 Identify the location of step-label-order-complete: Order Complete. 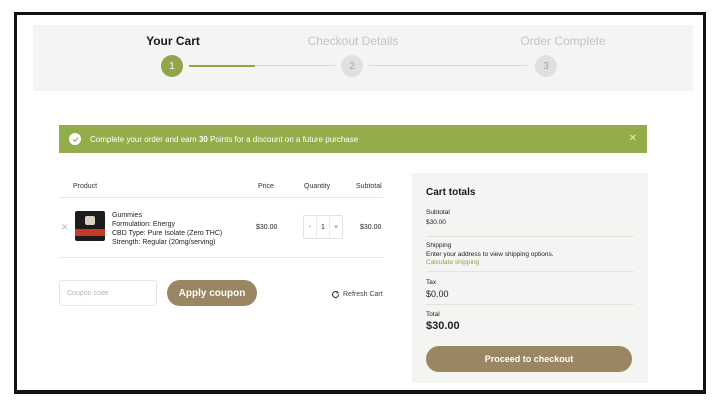
(563, 41).